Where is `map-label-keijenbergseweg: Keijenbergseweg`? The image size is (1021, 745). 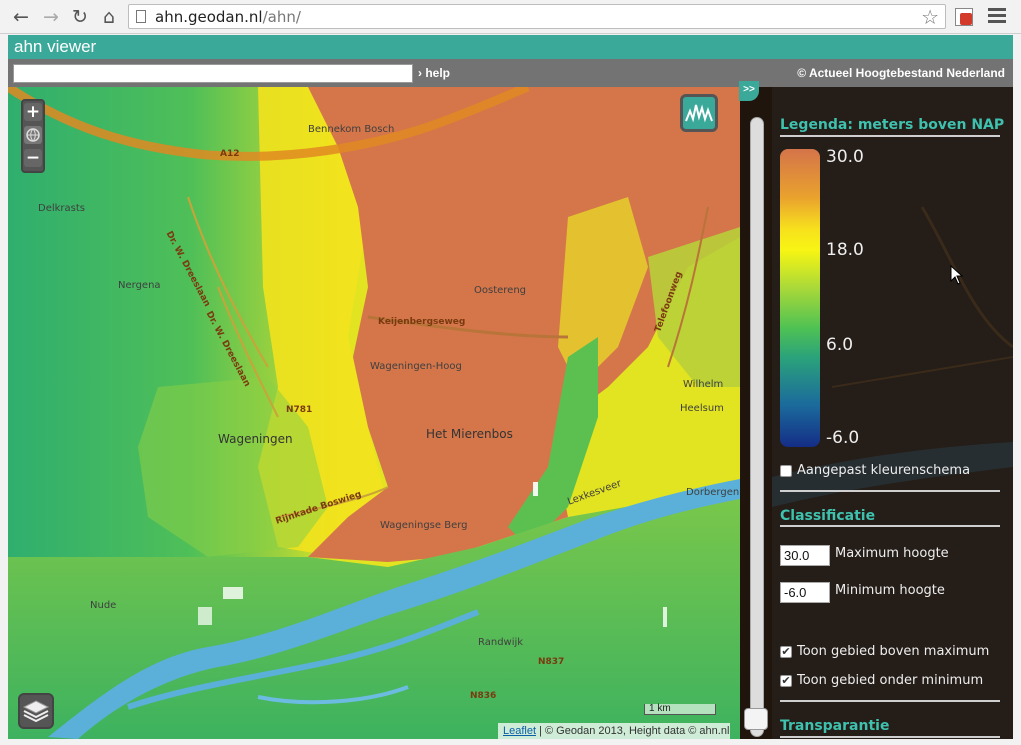 map-label-keijenbergseweg: Keijenbergseweg is located at coordinates (422, 322).